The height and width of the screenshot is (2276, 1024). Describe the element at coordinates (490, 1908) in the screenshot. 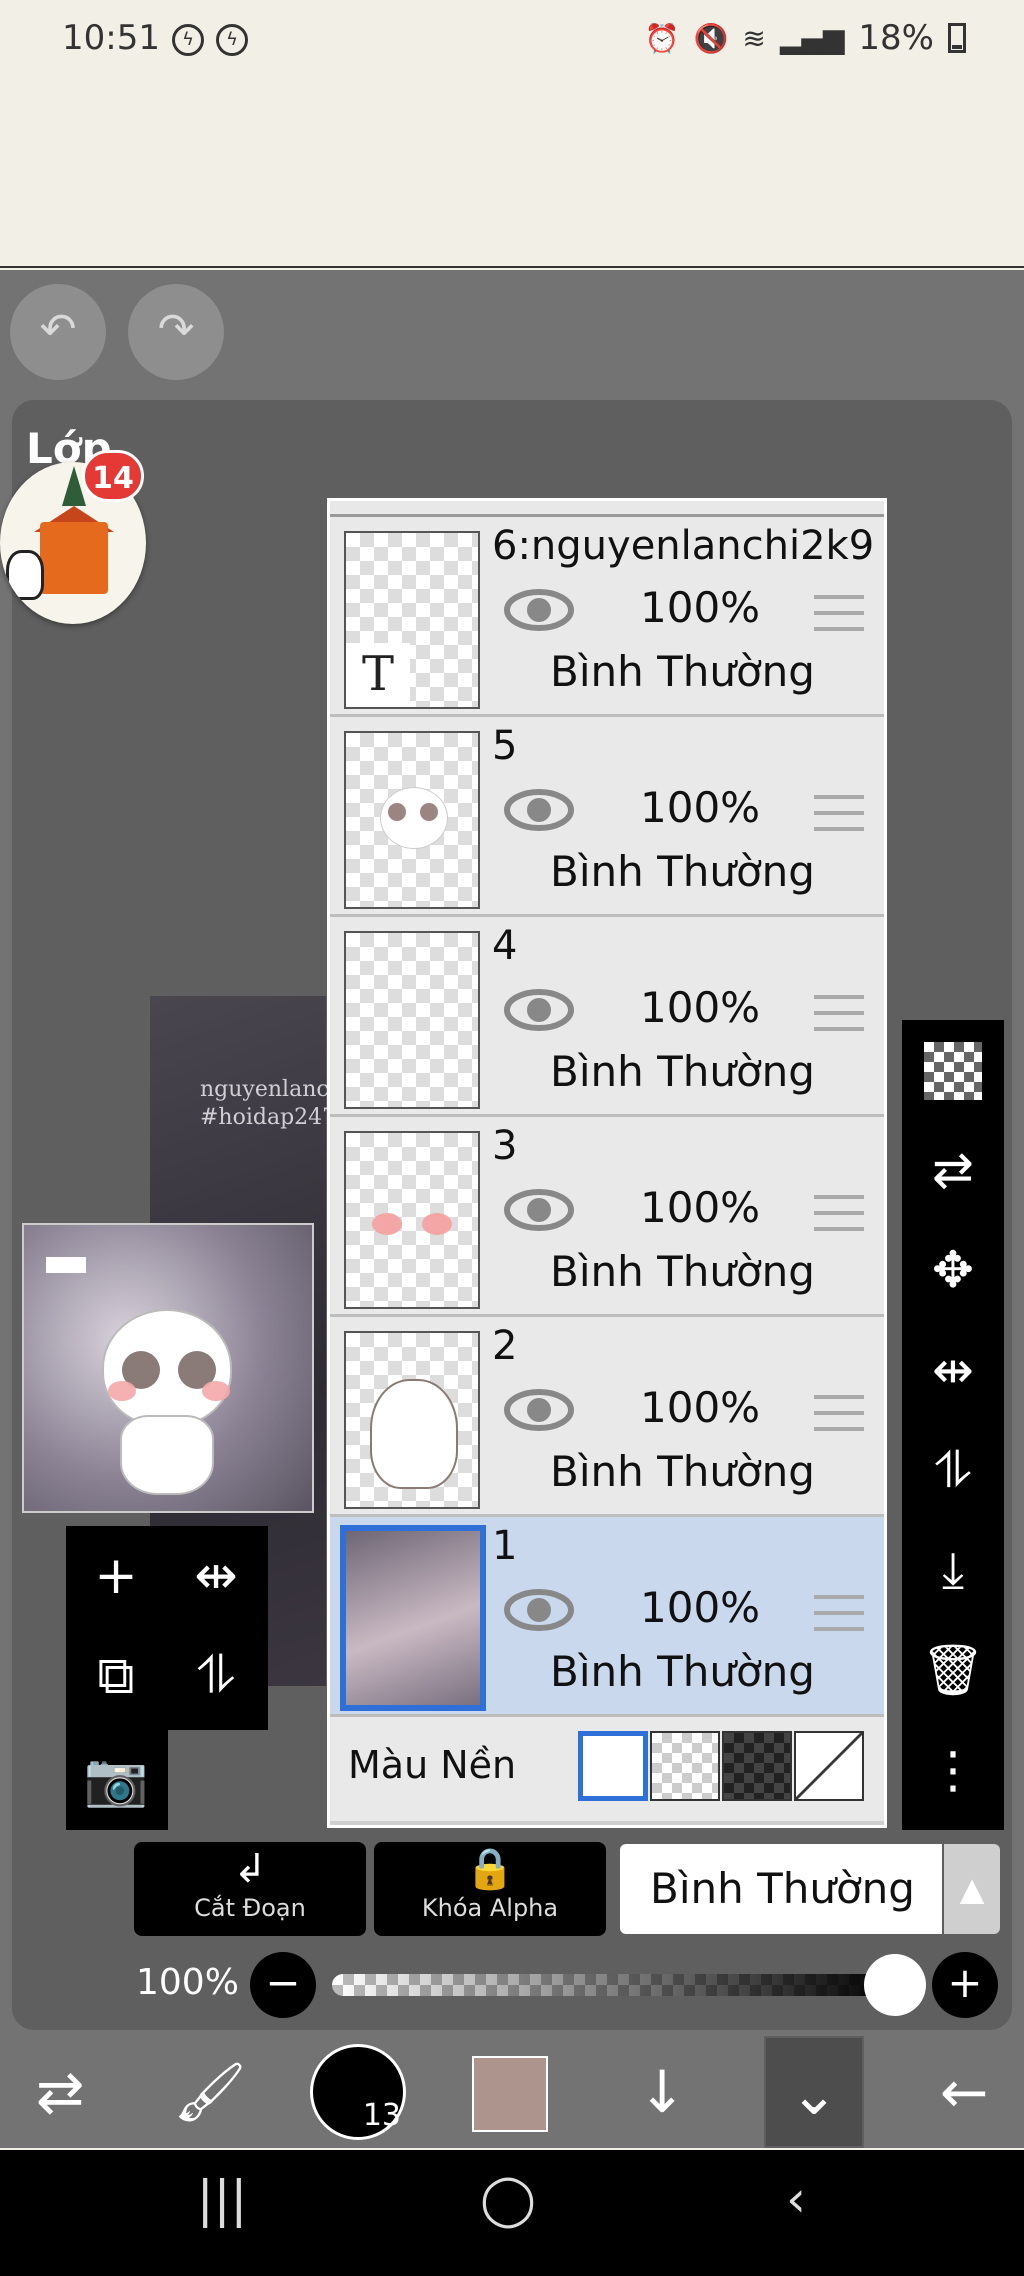

I see `alpha-lock-label: Khóa Alpha` at that location.